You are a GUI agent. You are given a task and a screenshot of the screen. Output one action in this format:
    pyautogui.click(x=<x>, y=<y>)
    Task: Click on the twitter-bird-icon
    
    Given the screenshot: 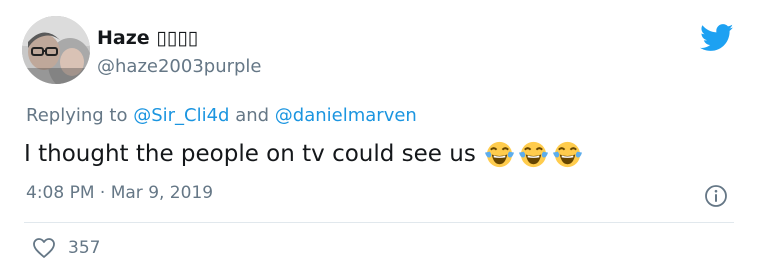 What is the action you would take?
    pyautogui.click(x=717, y=38)
    